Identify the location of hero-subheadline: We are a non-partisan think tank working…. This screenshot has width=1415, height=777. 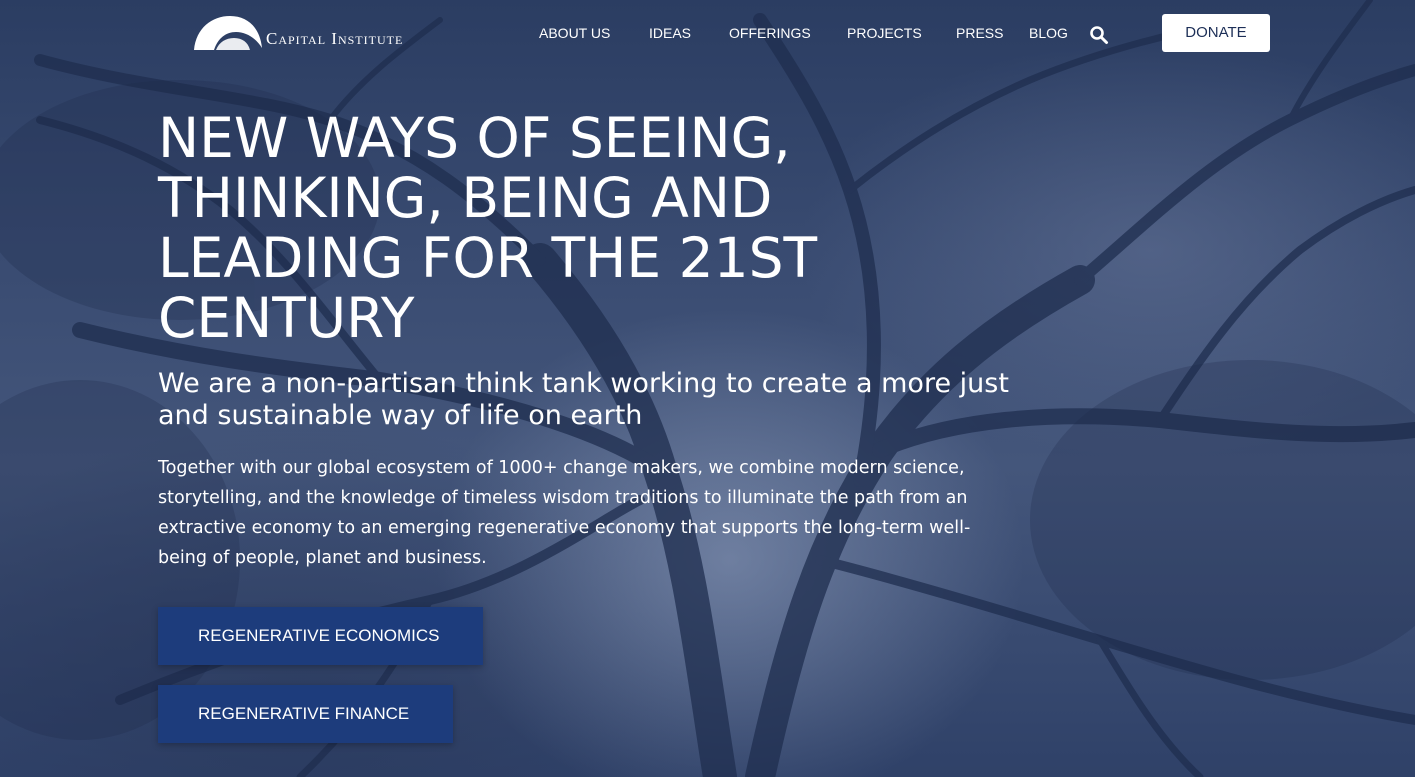
(583, 399).